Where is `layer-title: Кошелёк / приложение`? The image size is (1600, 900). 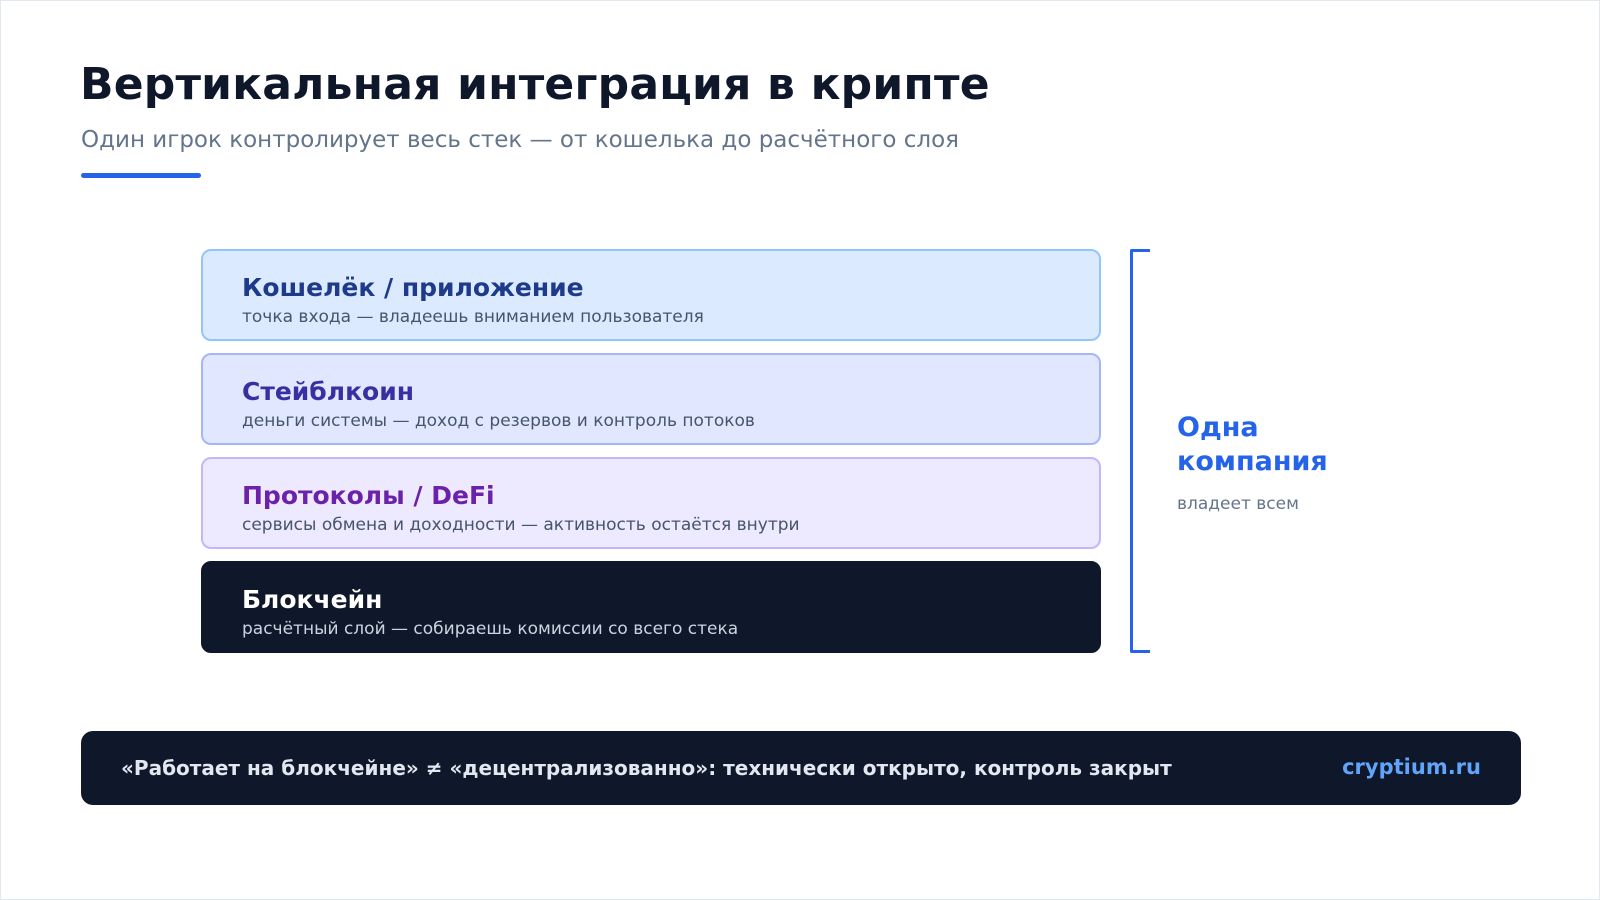
layer-title: Кошелёк / приложение is located at coordinates (413, 287).